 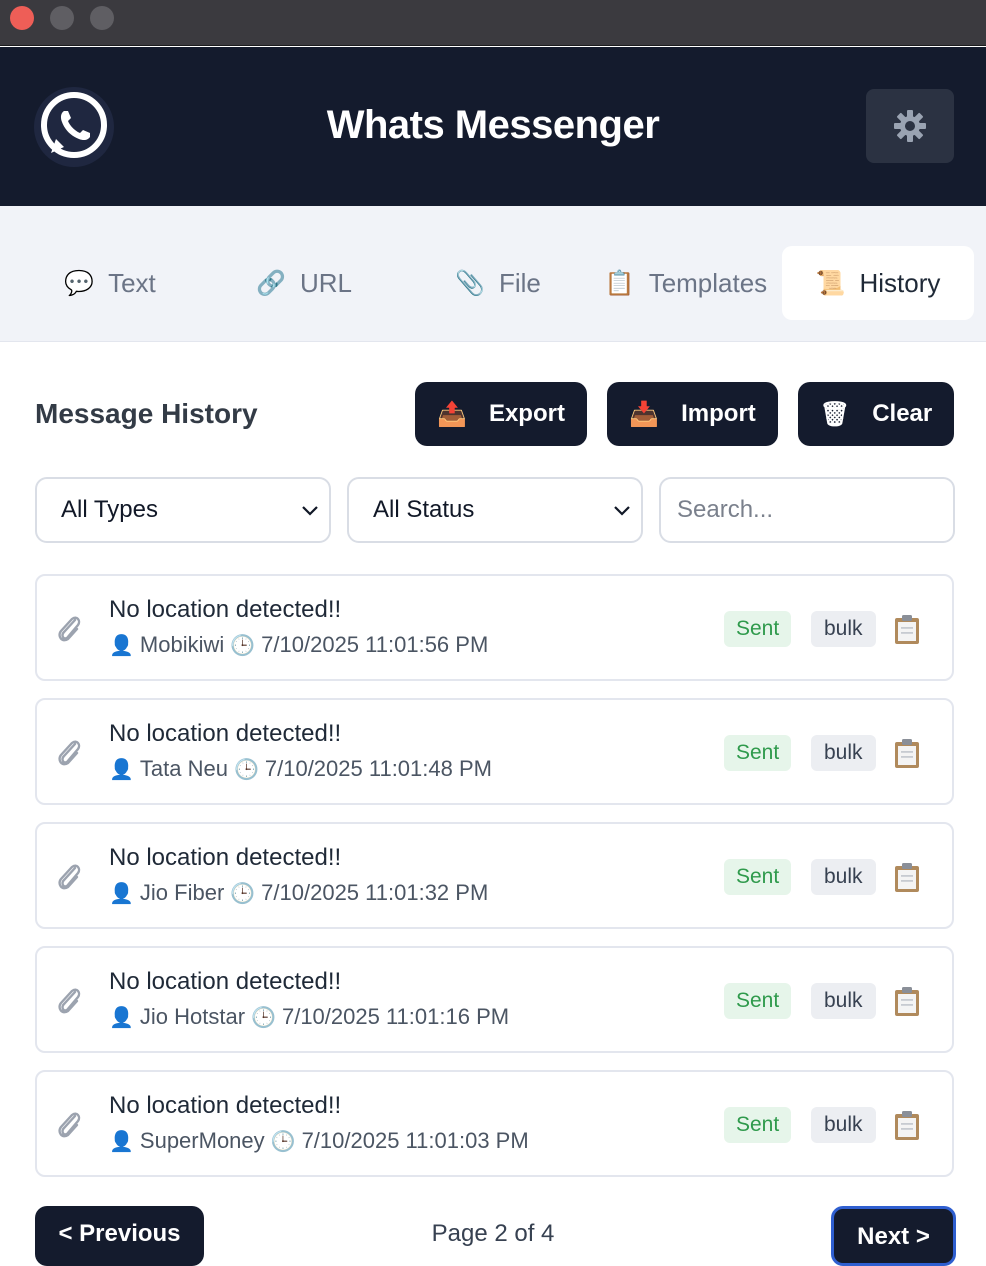 What do you see at coordinates (325, 282) in the screenshot?
I see `tab-label: URL` at bounding box center [325, 282].